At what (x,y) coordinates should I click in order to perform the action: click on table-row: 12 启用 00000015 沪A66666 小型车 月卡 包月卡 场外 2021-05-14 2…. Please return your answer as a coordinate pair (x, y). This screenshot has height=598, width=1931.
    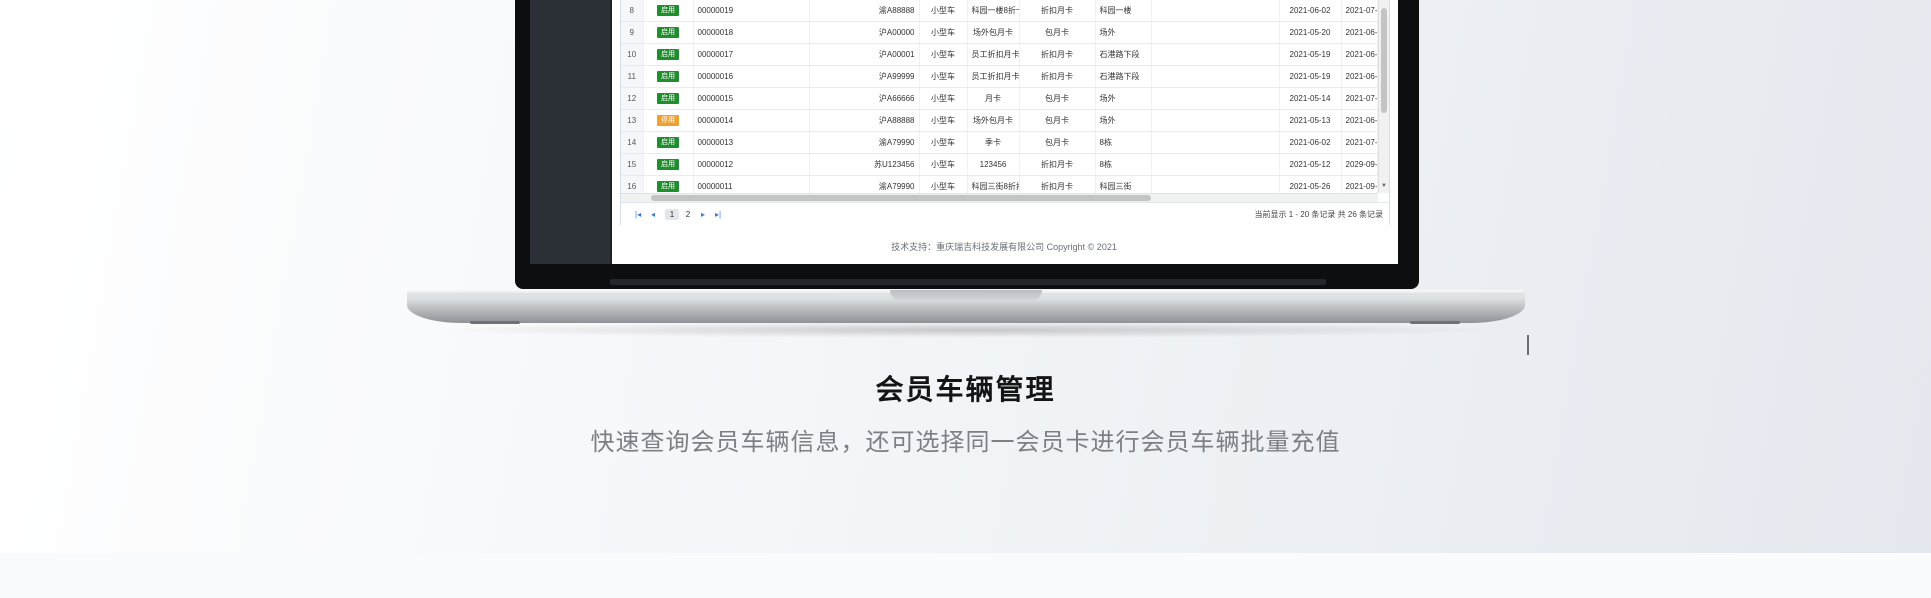
    Looking at the image, I should click on (999, 98).